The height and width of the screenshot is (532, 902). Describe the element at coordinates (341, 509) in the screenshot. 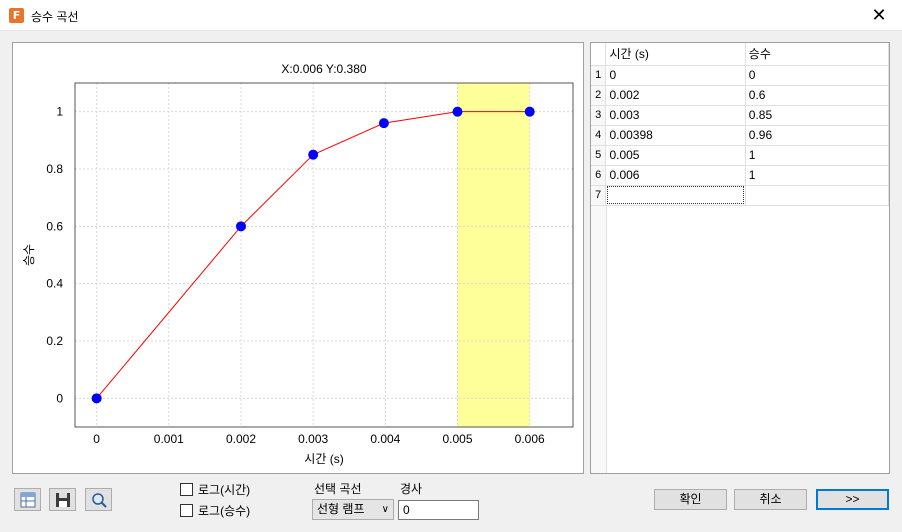

I see `curve-select-value: 선형 램프` at that location.